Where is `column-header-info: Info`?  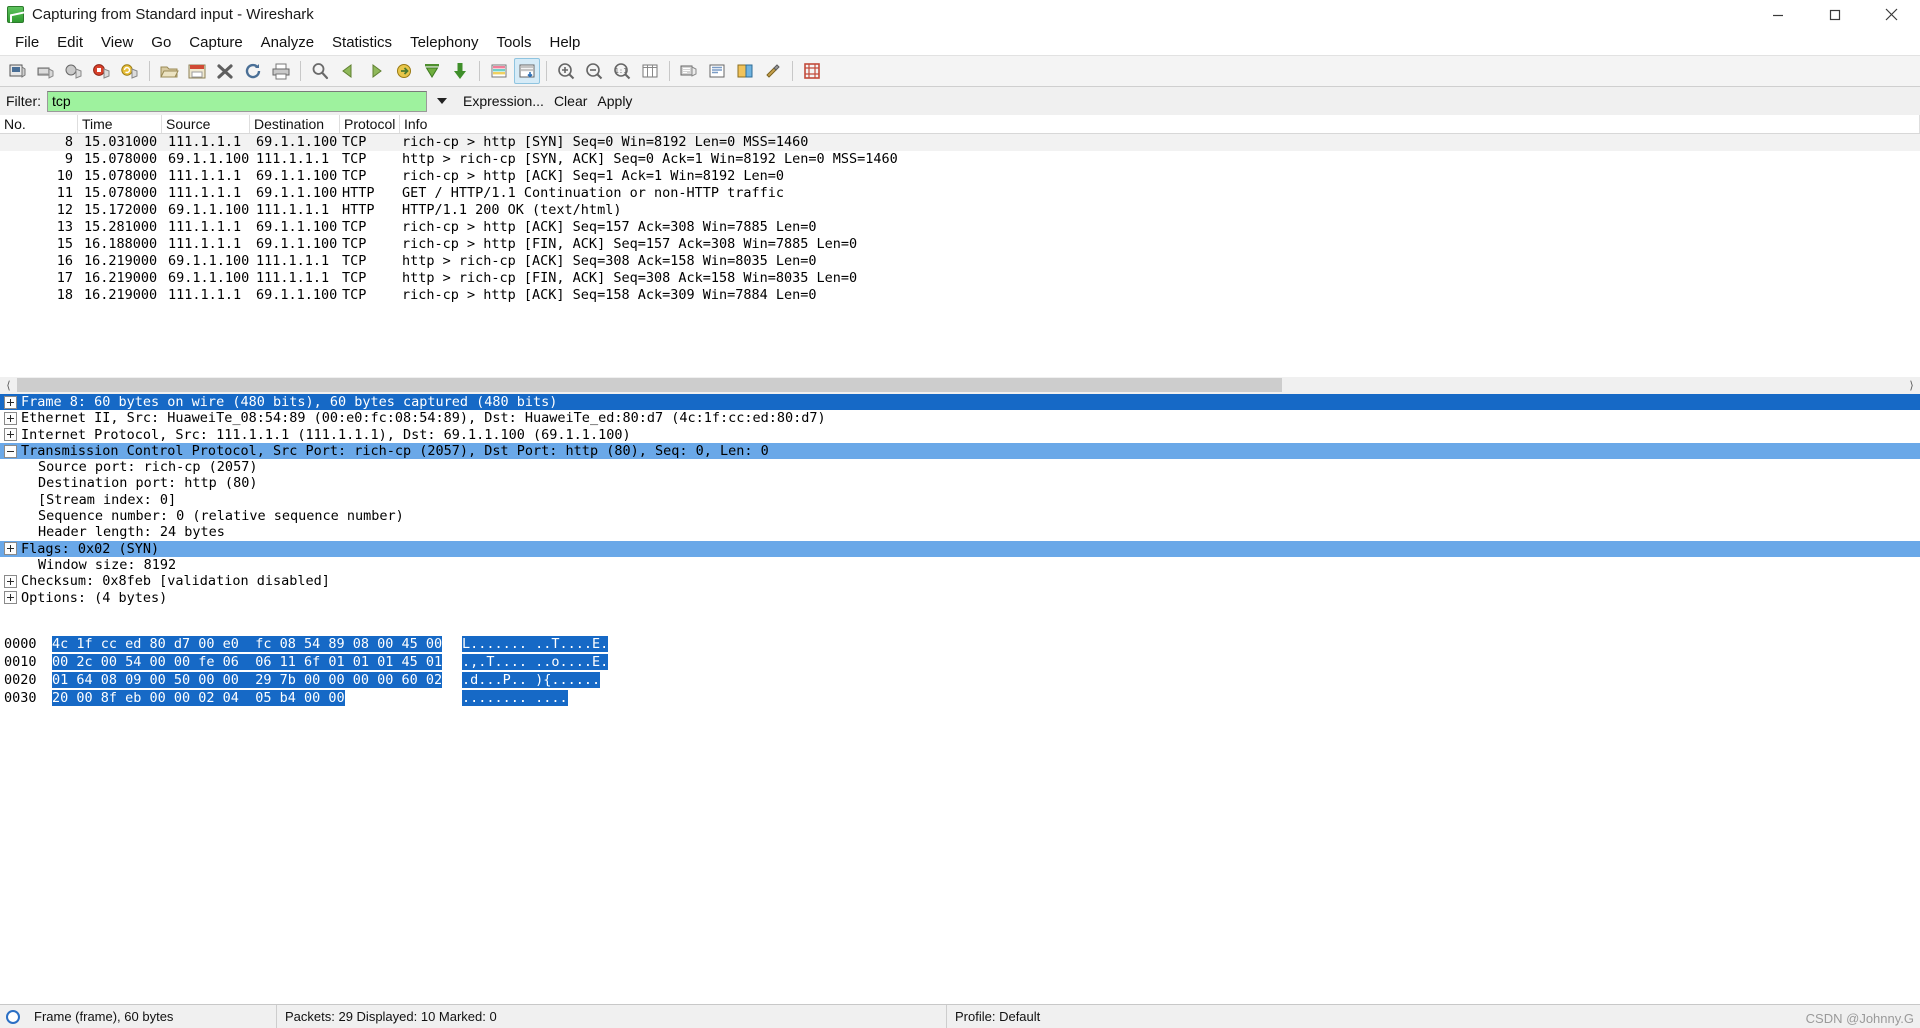
column-header-info: Info is located at coordinates (1160, 124).